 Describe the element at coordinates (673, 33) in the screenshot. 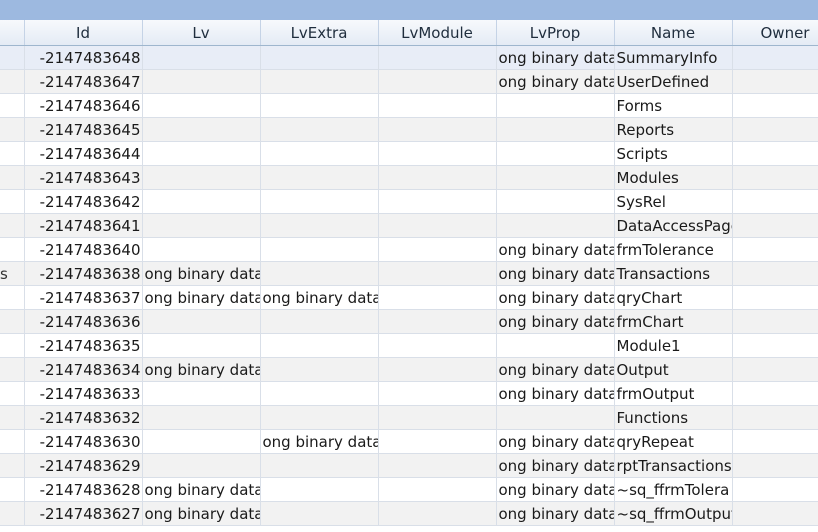

I see `column-header-name: Name` at that location.